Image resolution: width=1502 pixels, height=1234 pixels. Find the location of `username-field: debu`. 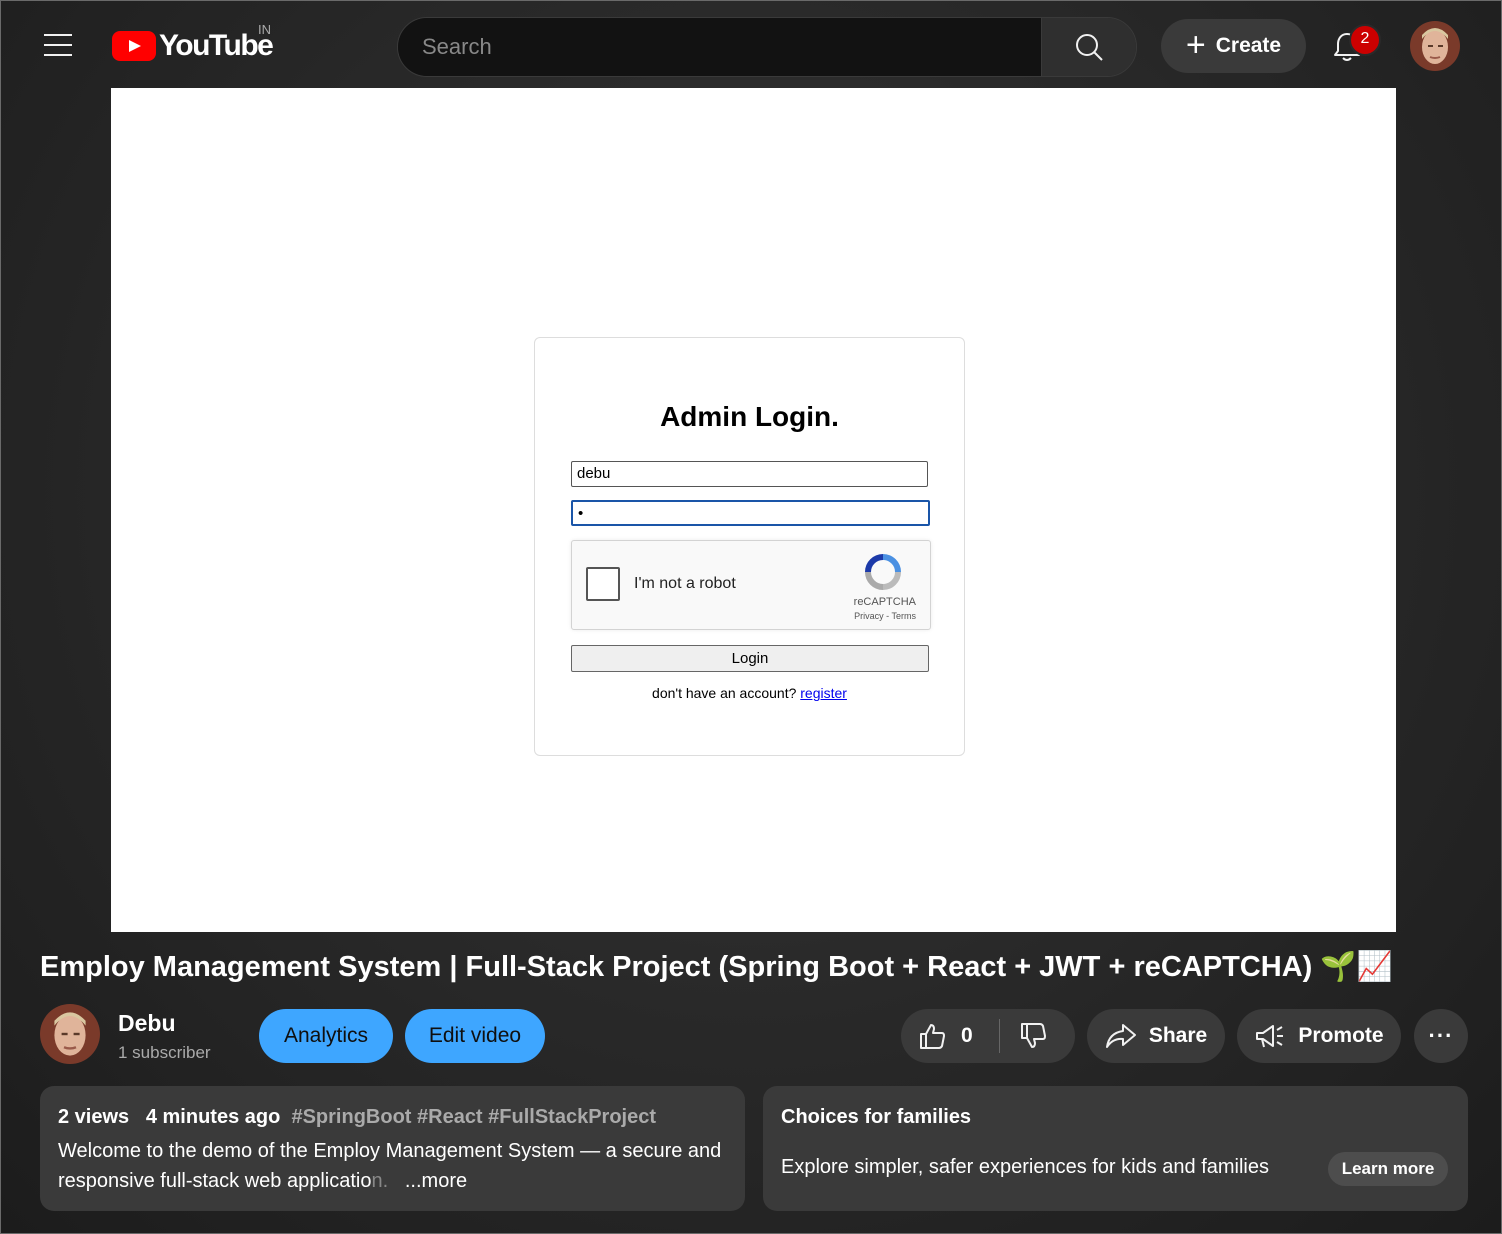

username-field: debu is located at coordinates (749, 474).